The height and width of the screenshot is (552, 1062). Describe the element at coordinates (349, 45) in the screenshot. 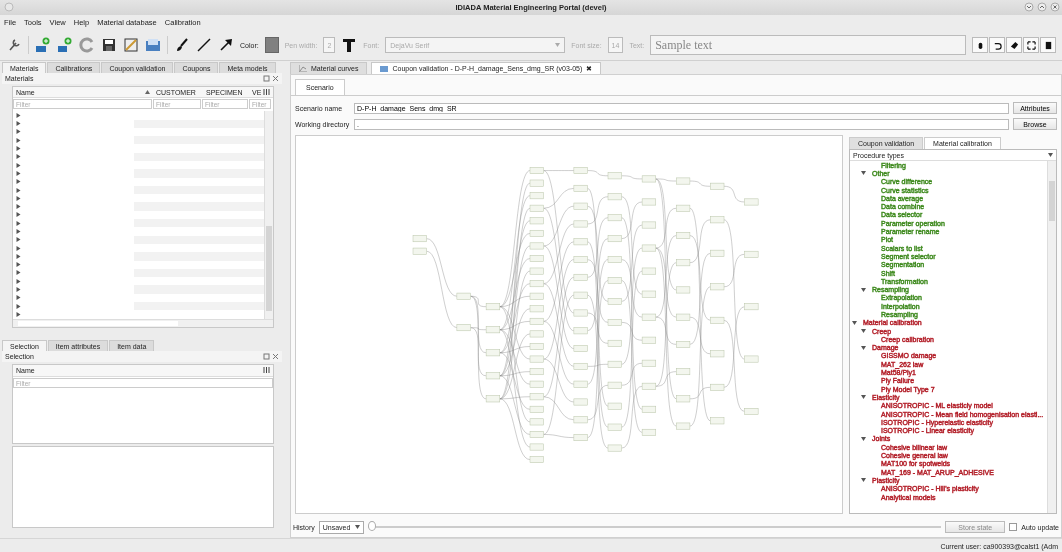

I see `text-tool-icon` at that location.